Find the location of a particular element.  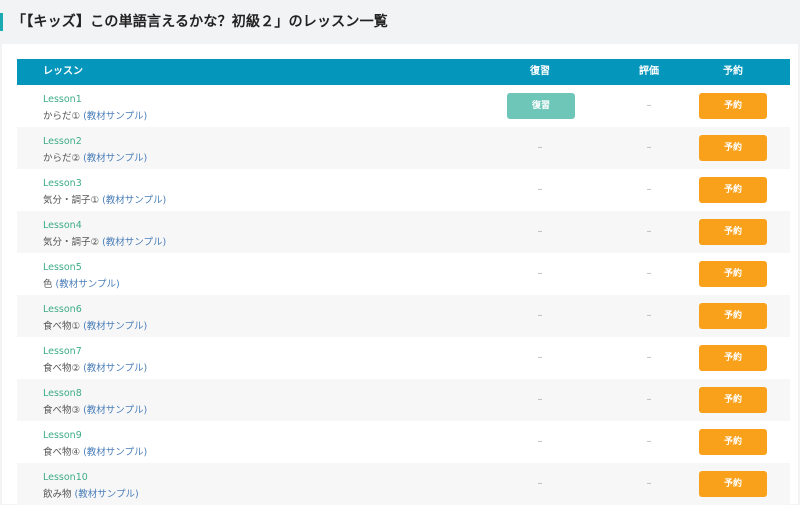

lesson-topic: からだ① is located at coordinates (62, 116).